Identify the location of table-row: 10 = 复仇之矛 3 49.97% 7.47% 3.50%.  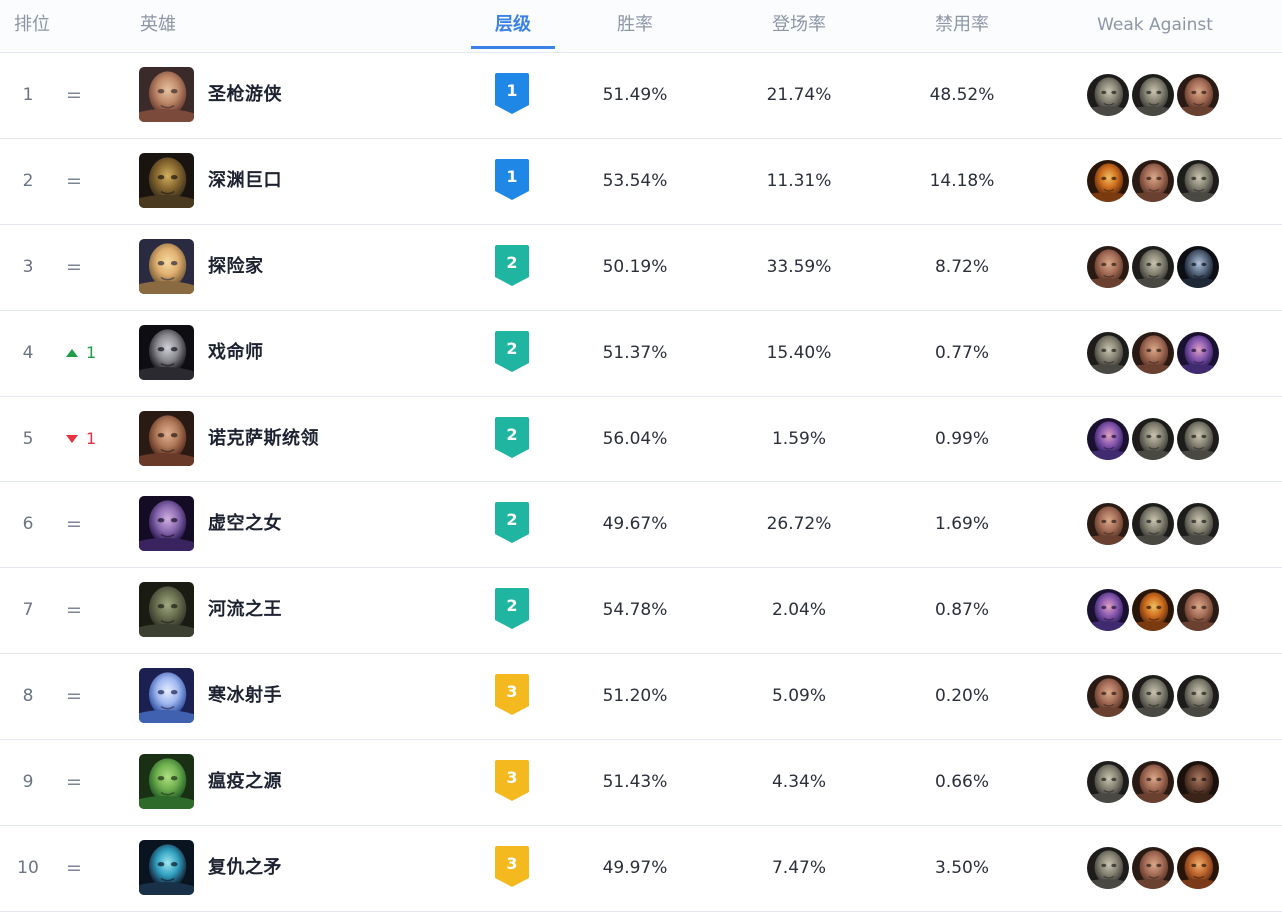
(641, 869).